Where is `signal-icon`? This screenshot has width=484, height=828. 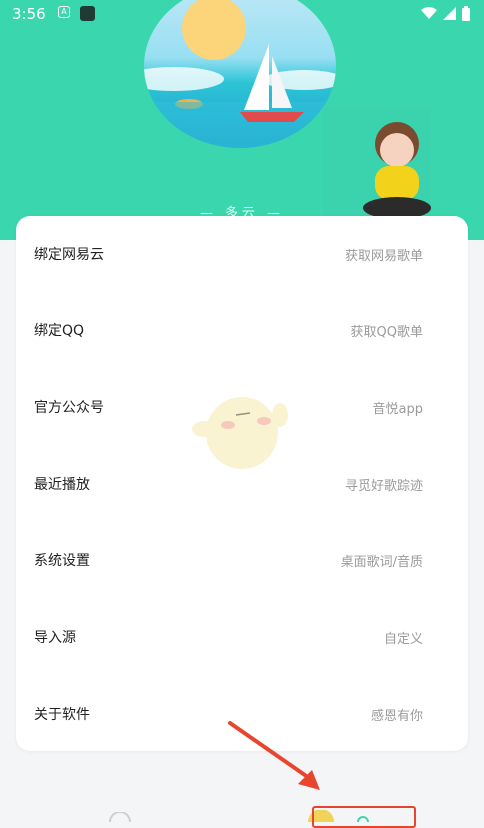 signal-icon is located at coordinates (449, 13).